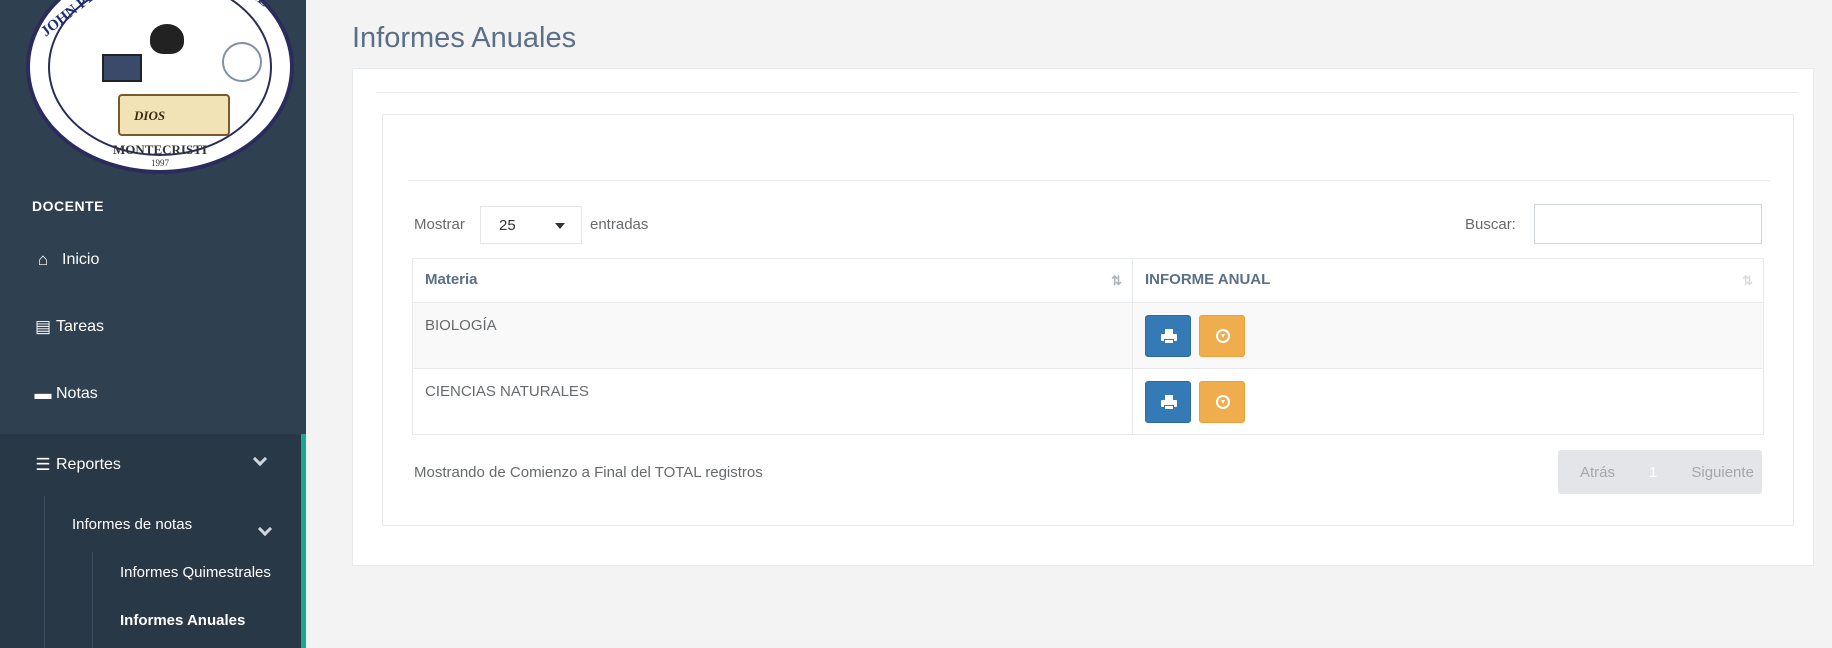 Image resolution: width=1832 pixels, height=648 pixels. Describe the element at coordinates (560, 226) in the screenshot. I see `caret-down-icon` at that location.